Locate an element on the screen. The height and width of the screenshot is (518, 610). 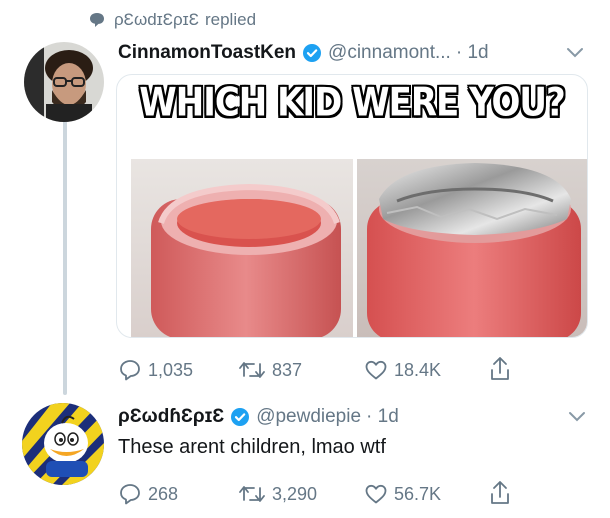
avatar-cinnamontoastken is located at coordinates (64, 82).